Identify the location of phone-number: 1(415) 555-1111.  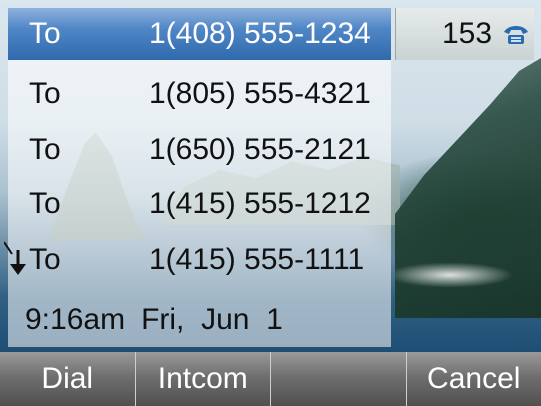
(257, 259).